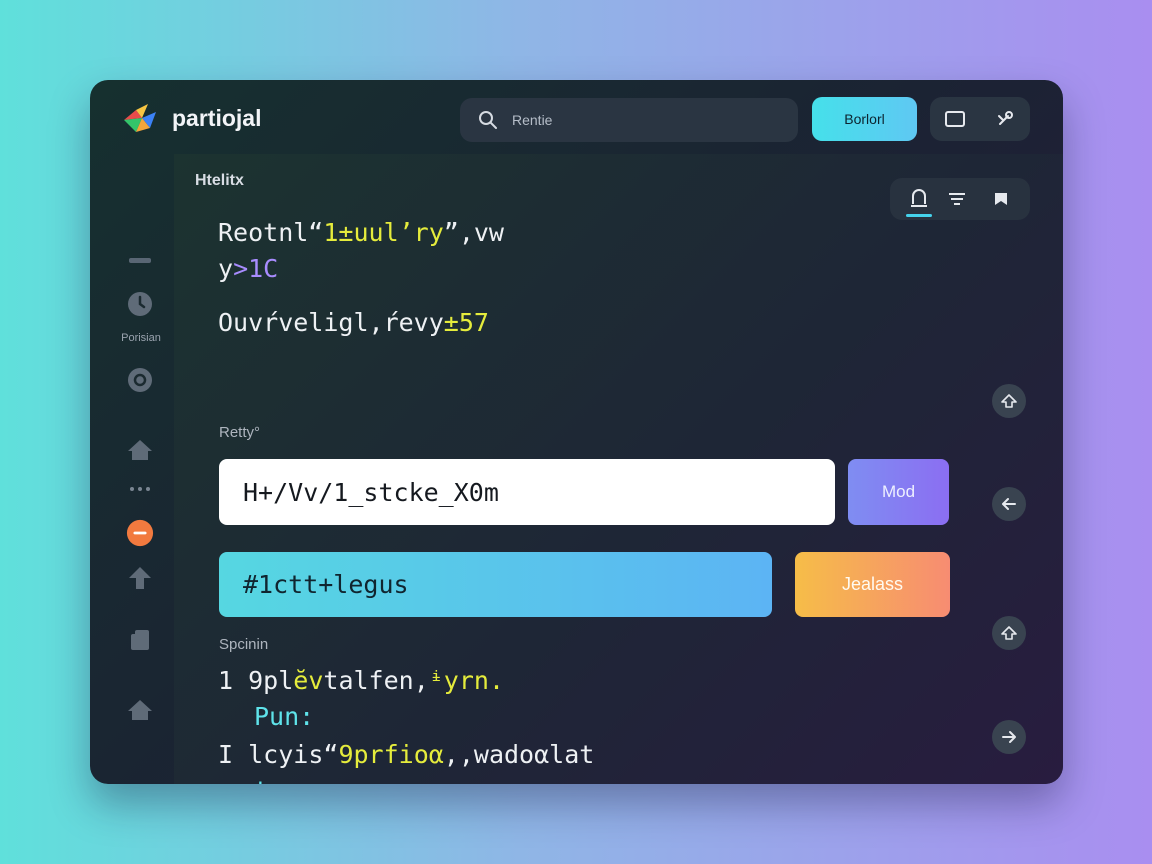  What do you see at coordinates (488, 120) in the screenshot?
I see `search-icon` at bounding box center [488, 120].